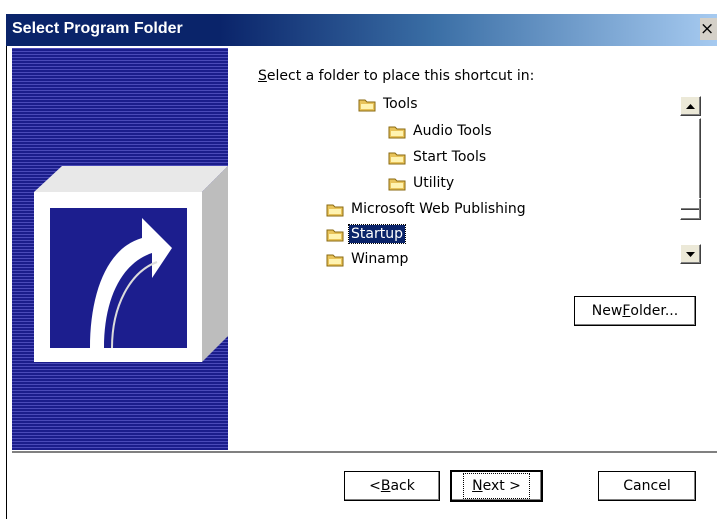 The height and width of the screenshot is (519, 717). What do you see at coordinates (389, 104) in the screenshot?
I see `tree-item-tools: Tools` at bounding box center [389, 104].